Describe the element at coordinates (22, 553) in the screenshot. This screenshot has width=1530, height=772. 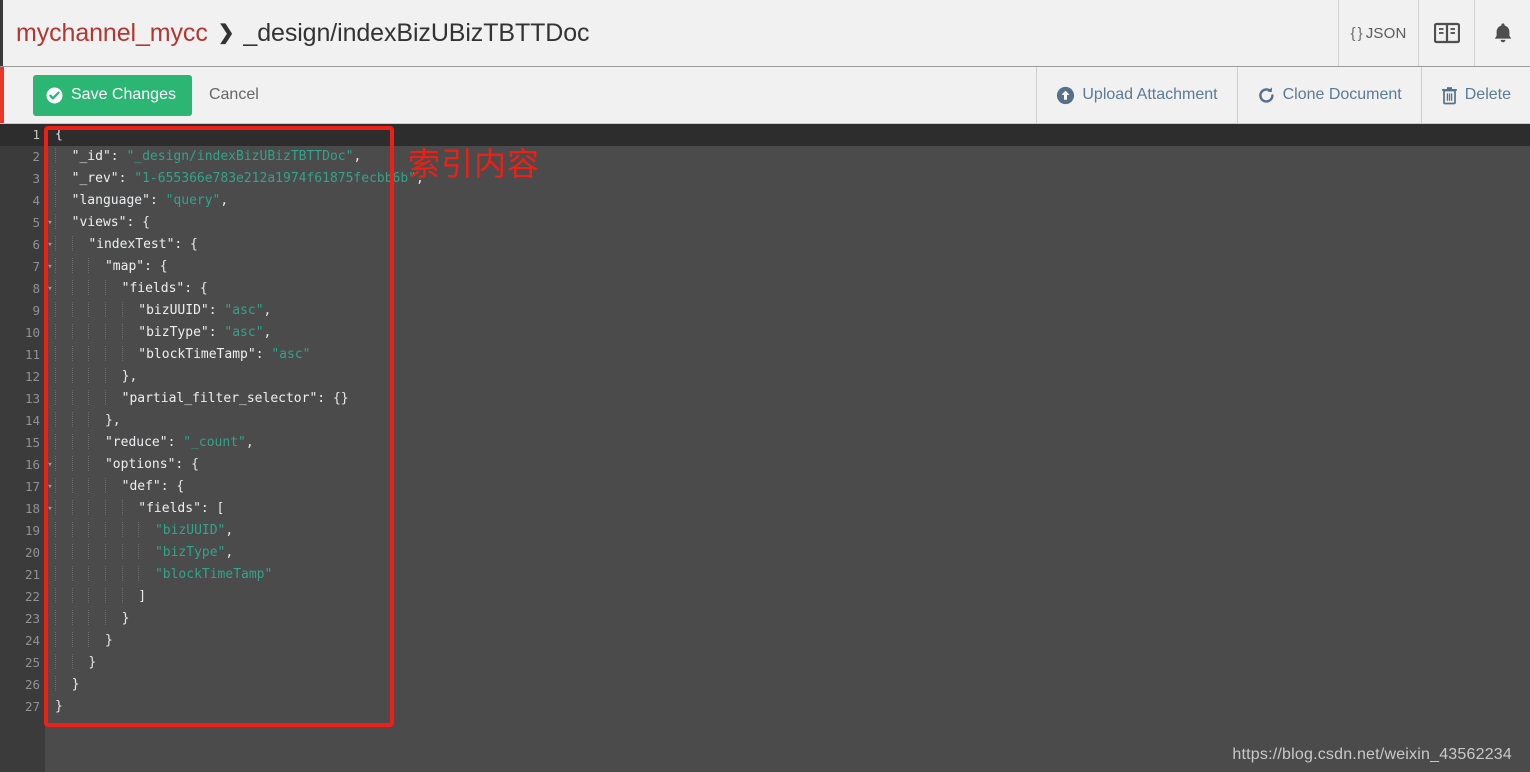
I see `gutter-line-number: 20` at that location.